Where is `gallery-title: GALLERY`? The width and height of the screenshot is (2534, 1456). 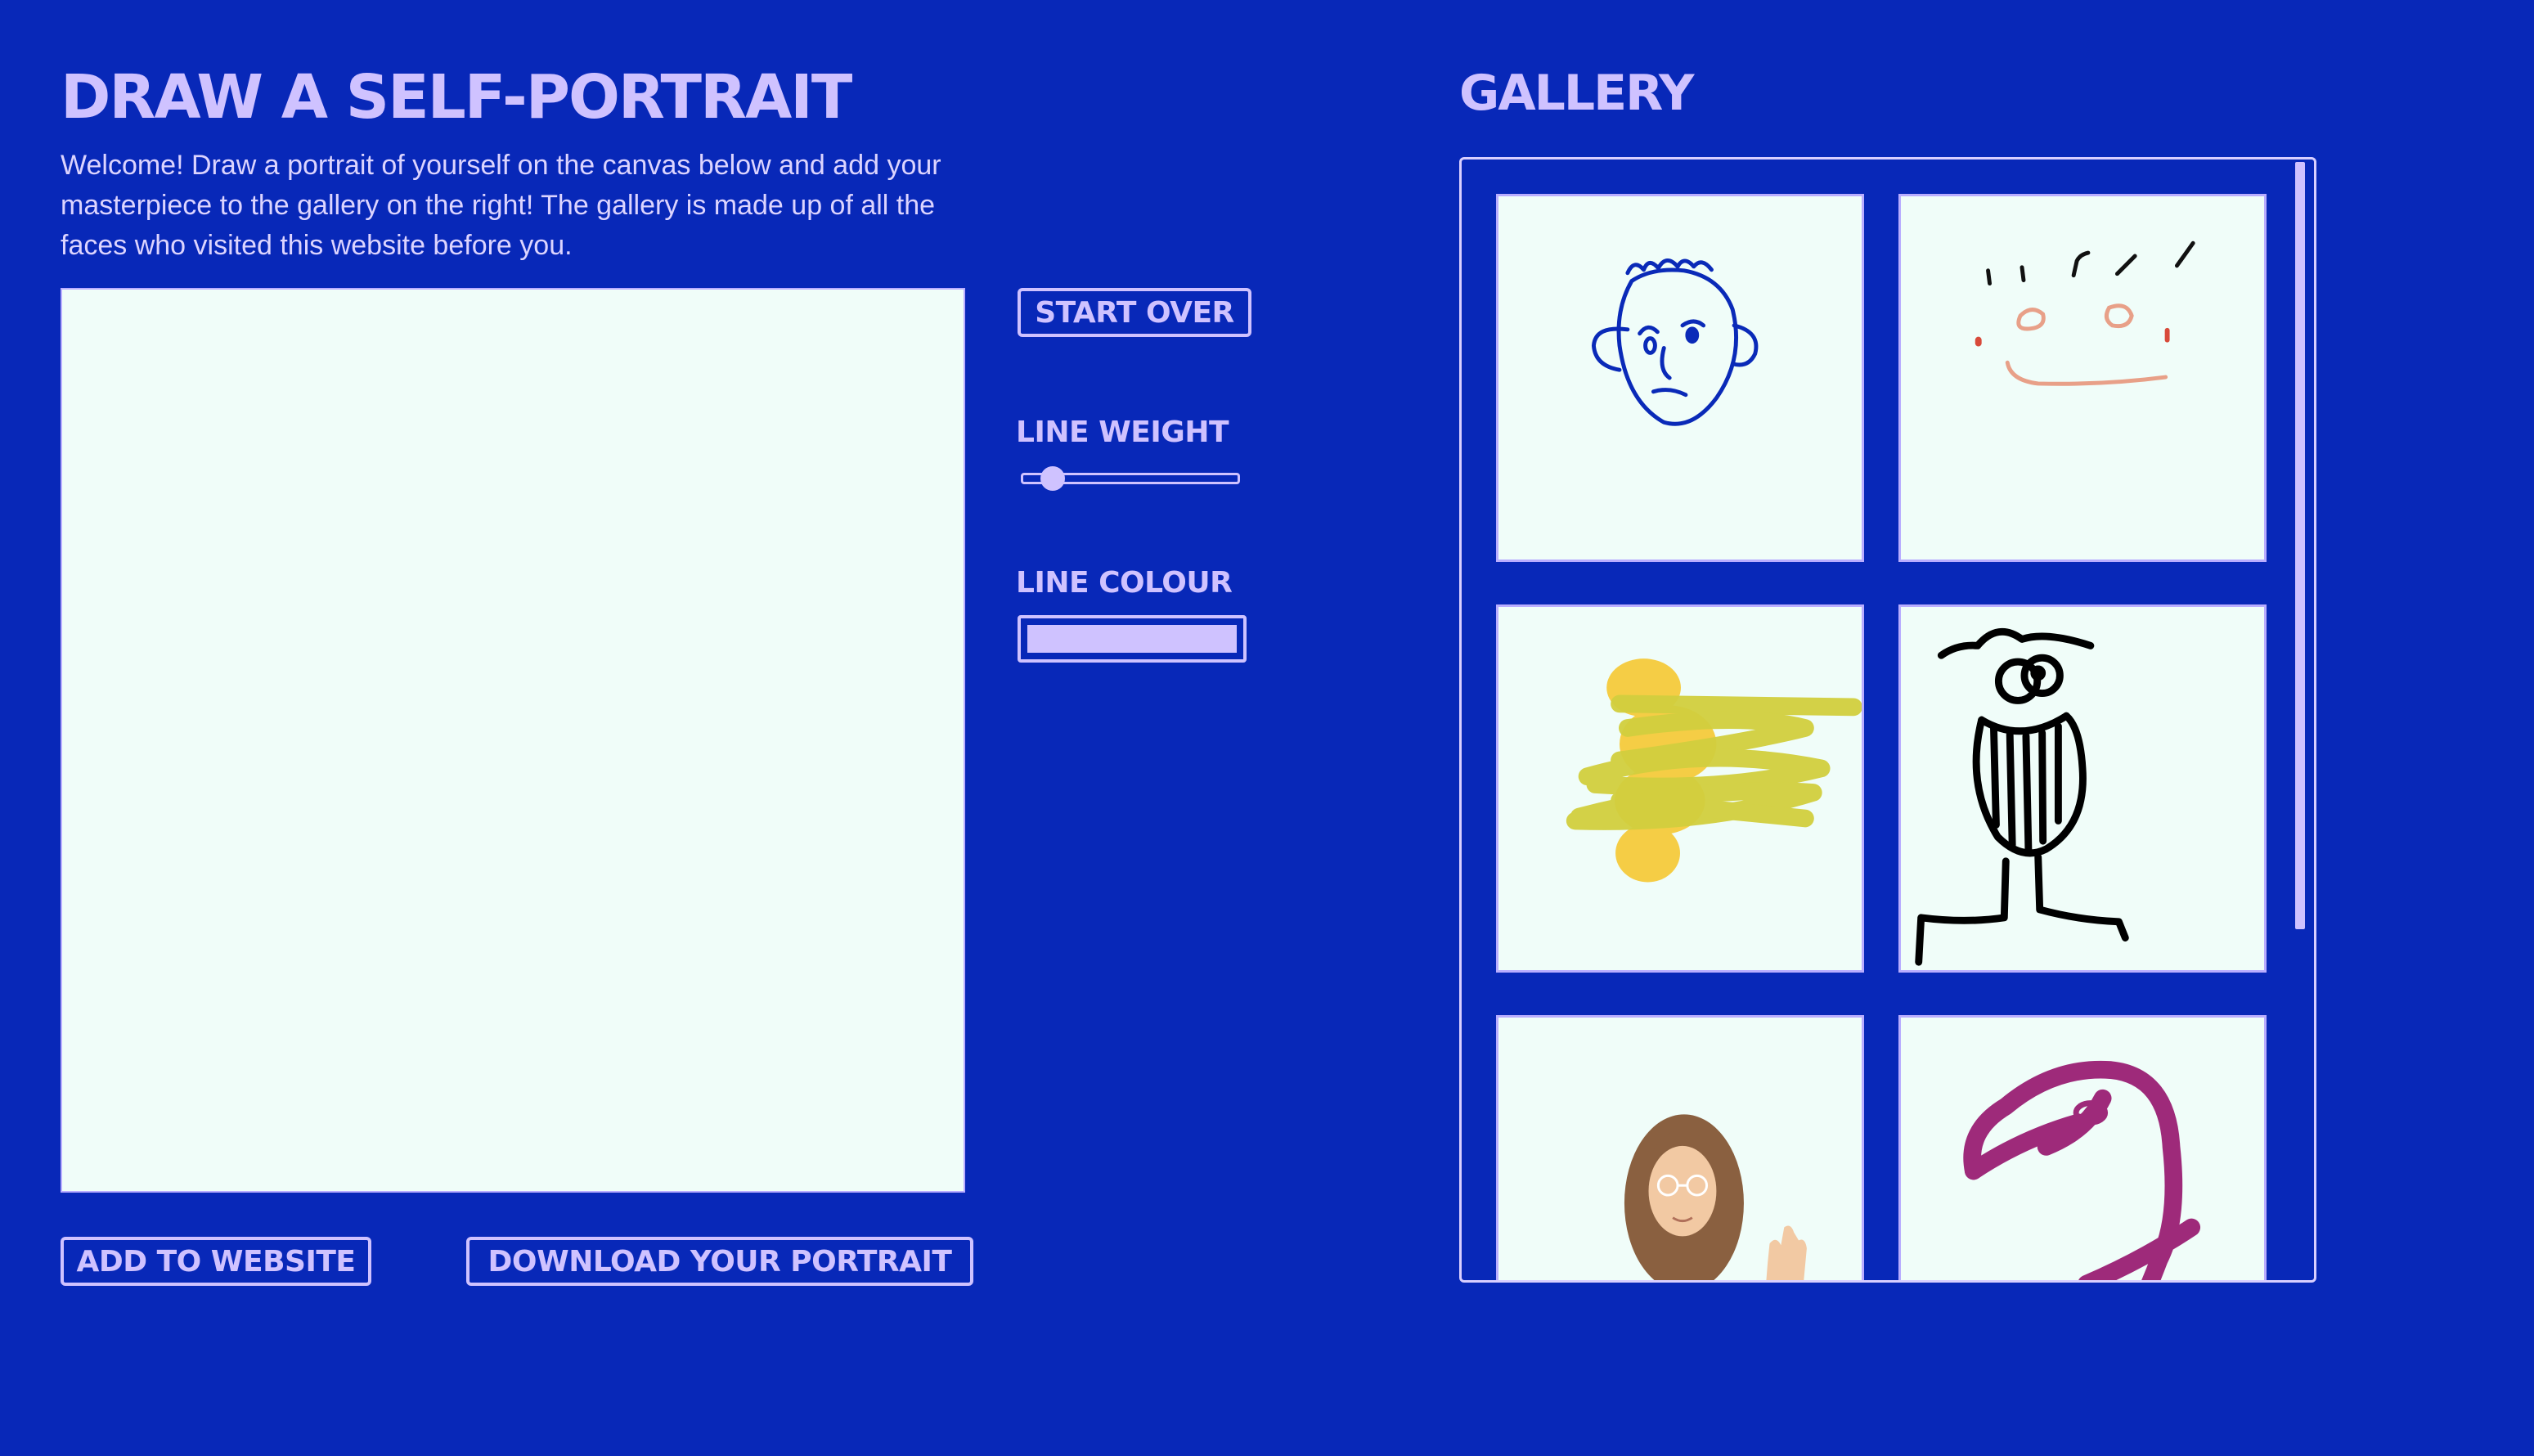
gallery-title: GALLERY is located at coordinates (1577, 93).